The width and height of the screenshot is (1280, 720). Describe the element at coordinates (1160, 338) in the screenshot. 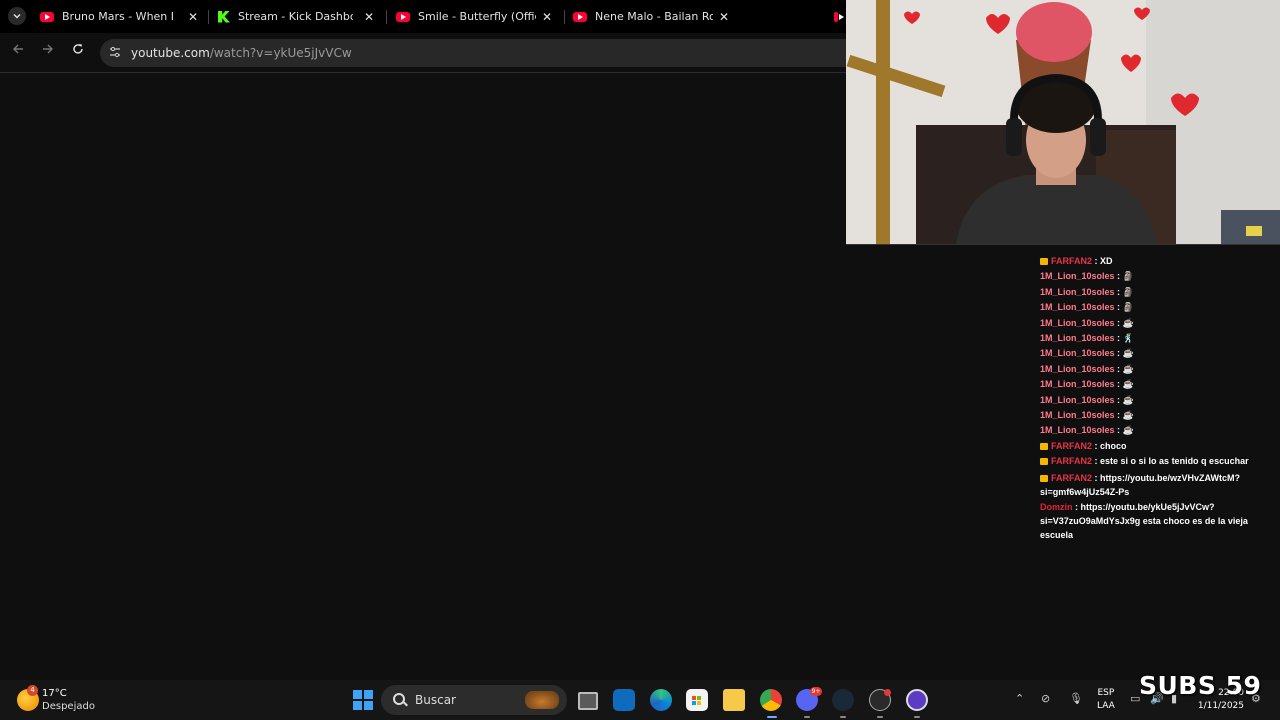

I see `chat-message: 1M_Lion_10soles : 🕺` at that location.